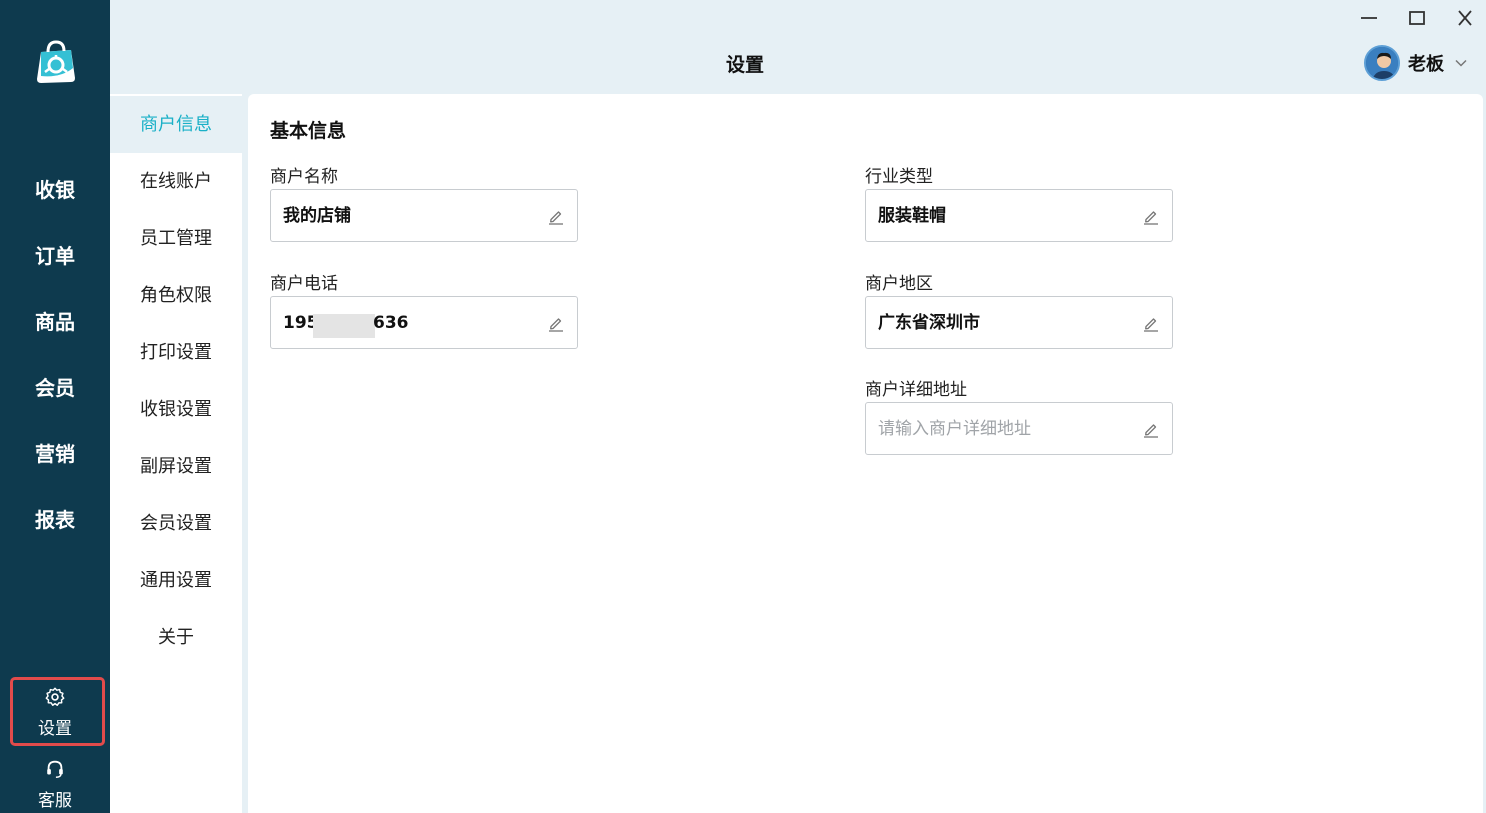 The image size is (1486, 813). I want to click on shopping-bag-logo-icon, so click(55, 62).